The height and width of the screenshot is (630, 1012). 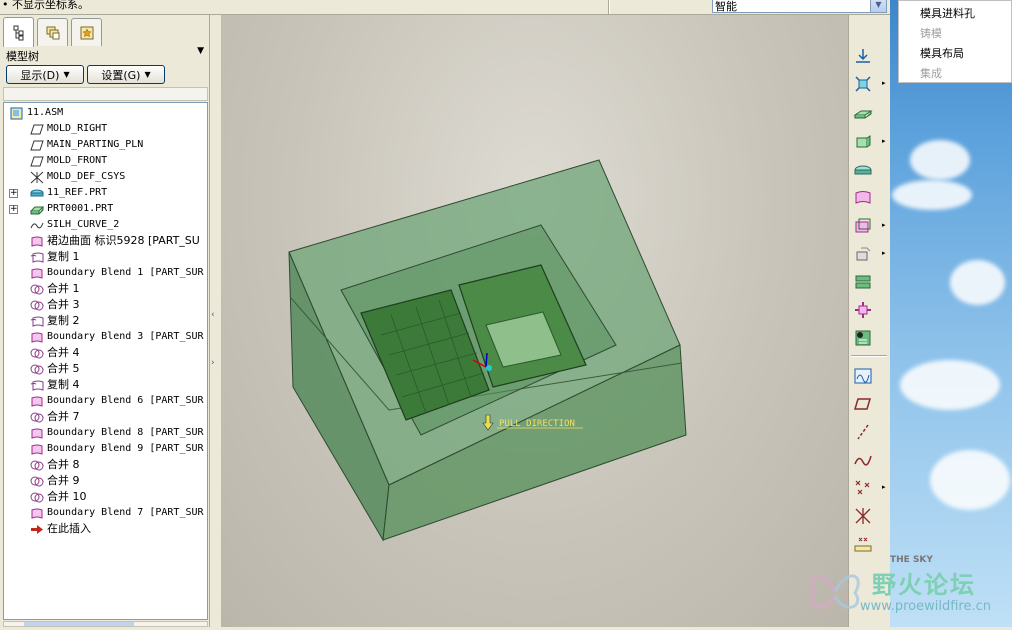 I want to click on tree-node-label: 合并 10, so click(x=67, y=496).